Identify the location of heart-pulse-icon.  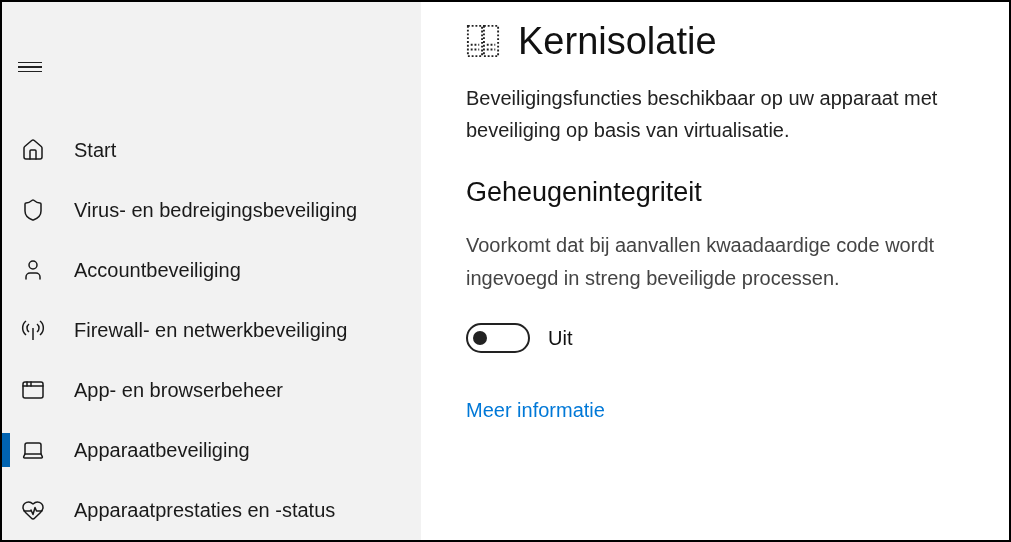
(33, 510).